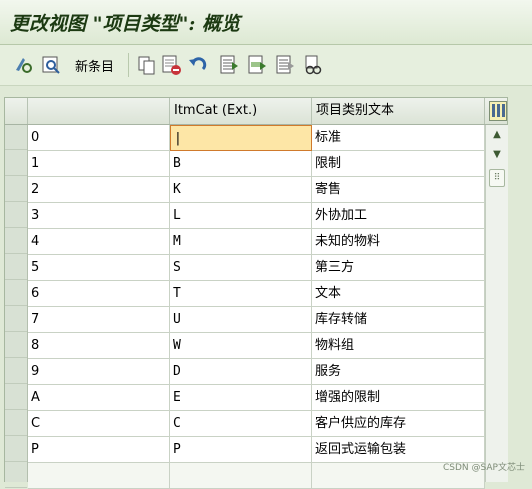 Image resolution: width=532 pixels, height=489 pixels. I want to click on item-category-key-cell: 9, so click(99, 372).